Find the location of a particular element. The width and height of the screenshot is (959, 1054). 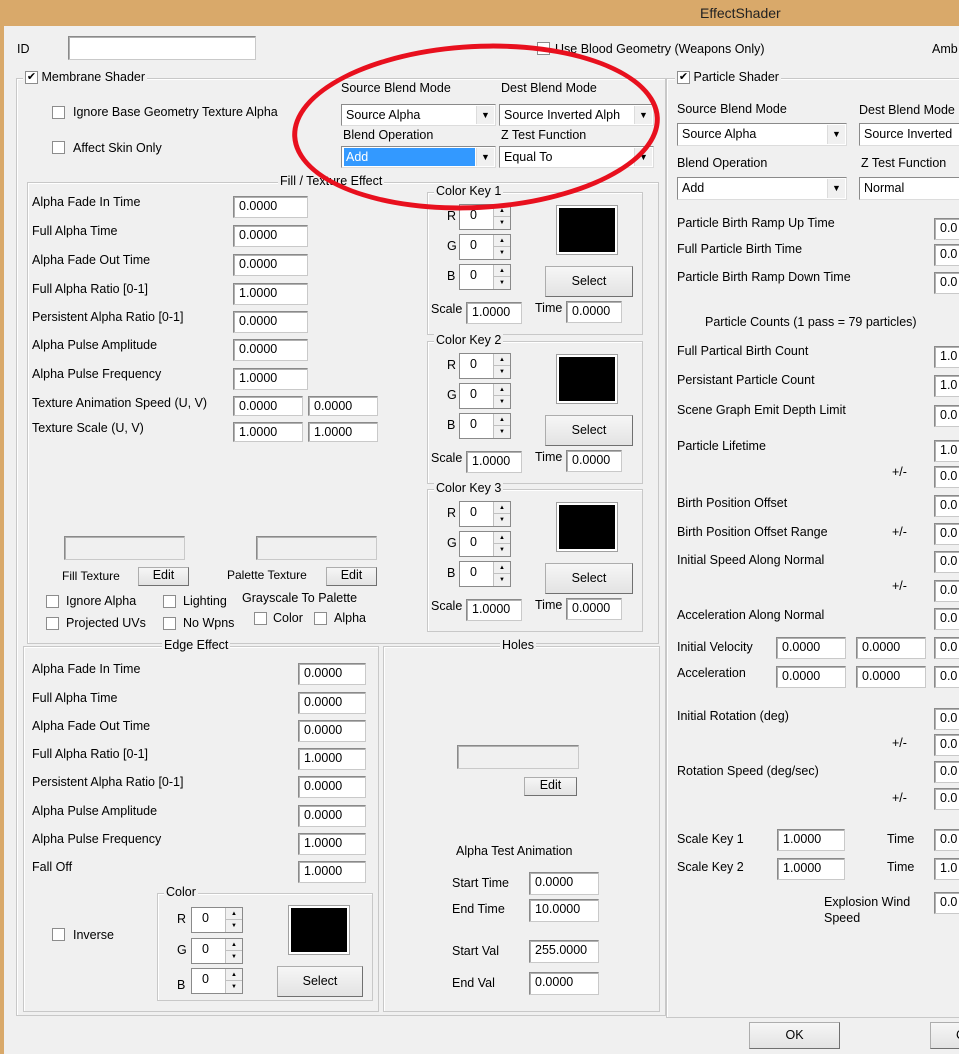

membrane-shader-checkbox: ✔ is located at coordinates (31, 78).